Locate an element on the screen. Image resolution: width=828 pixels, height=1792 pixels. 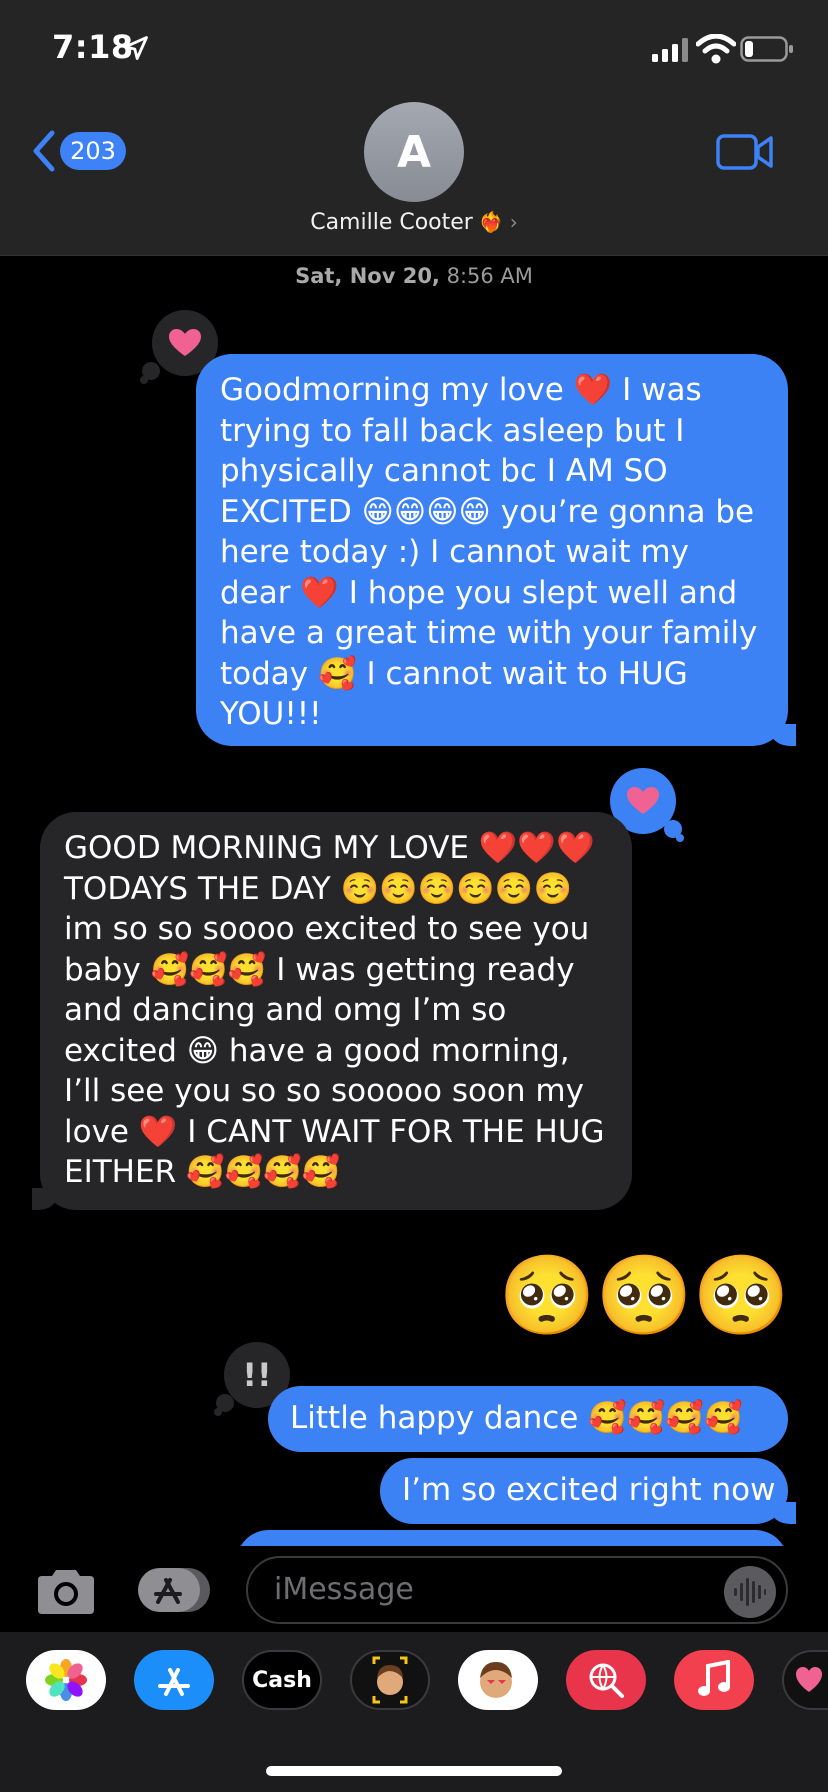
sent-message-bubble: I’m so excited right now is located at coordinates (588, 1491).